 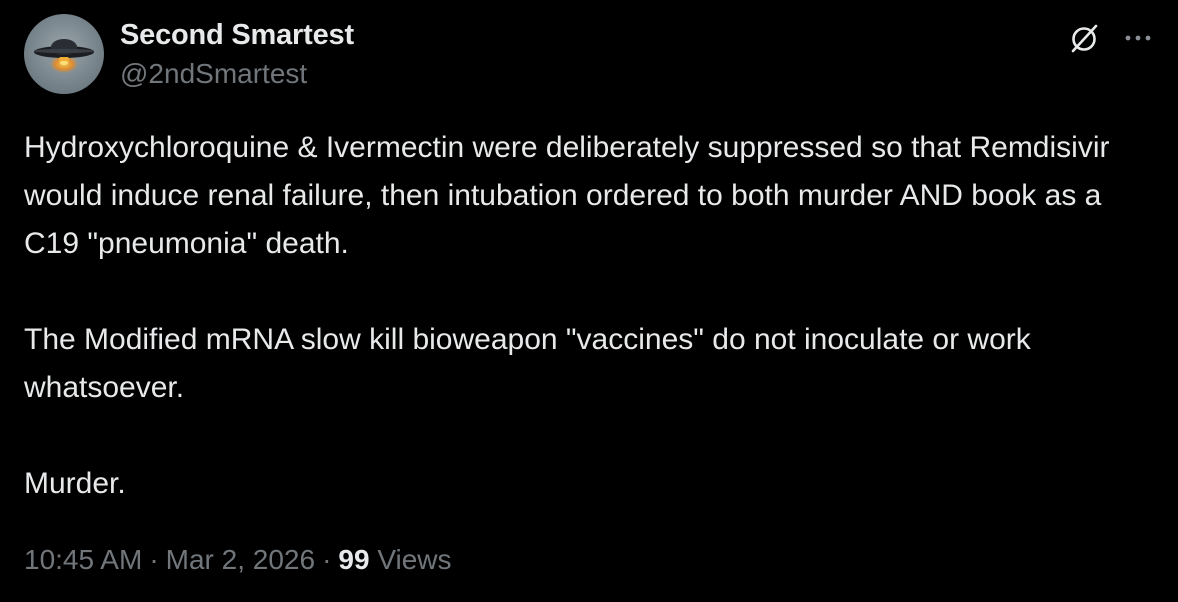 I want to click on post-meta: 10:45 AM · Mar 2, 2026 · 99 Views, so click(x=238, y=560).